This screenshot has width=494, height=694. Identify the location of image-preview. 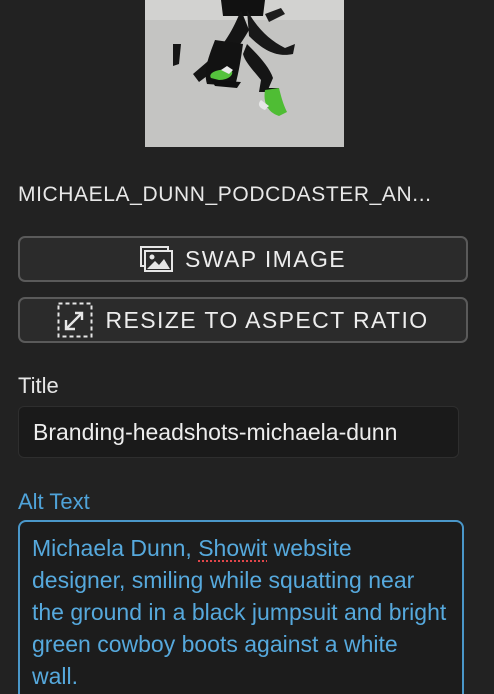
(244, 73).